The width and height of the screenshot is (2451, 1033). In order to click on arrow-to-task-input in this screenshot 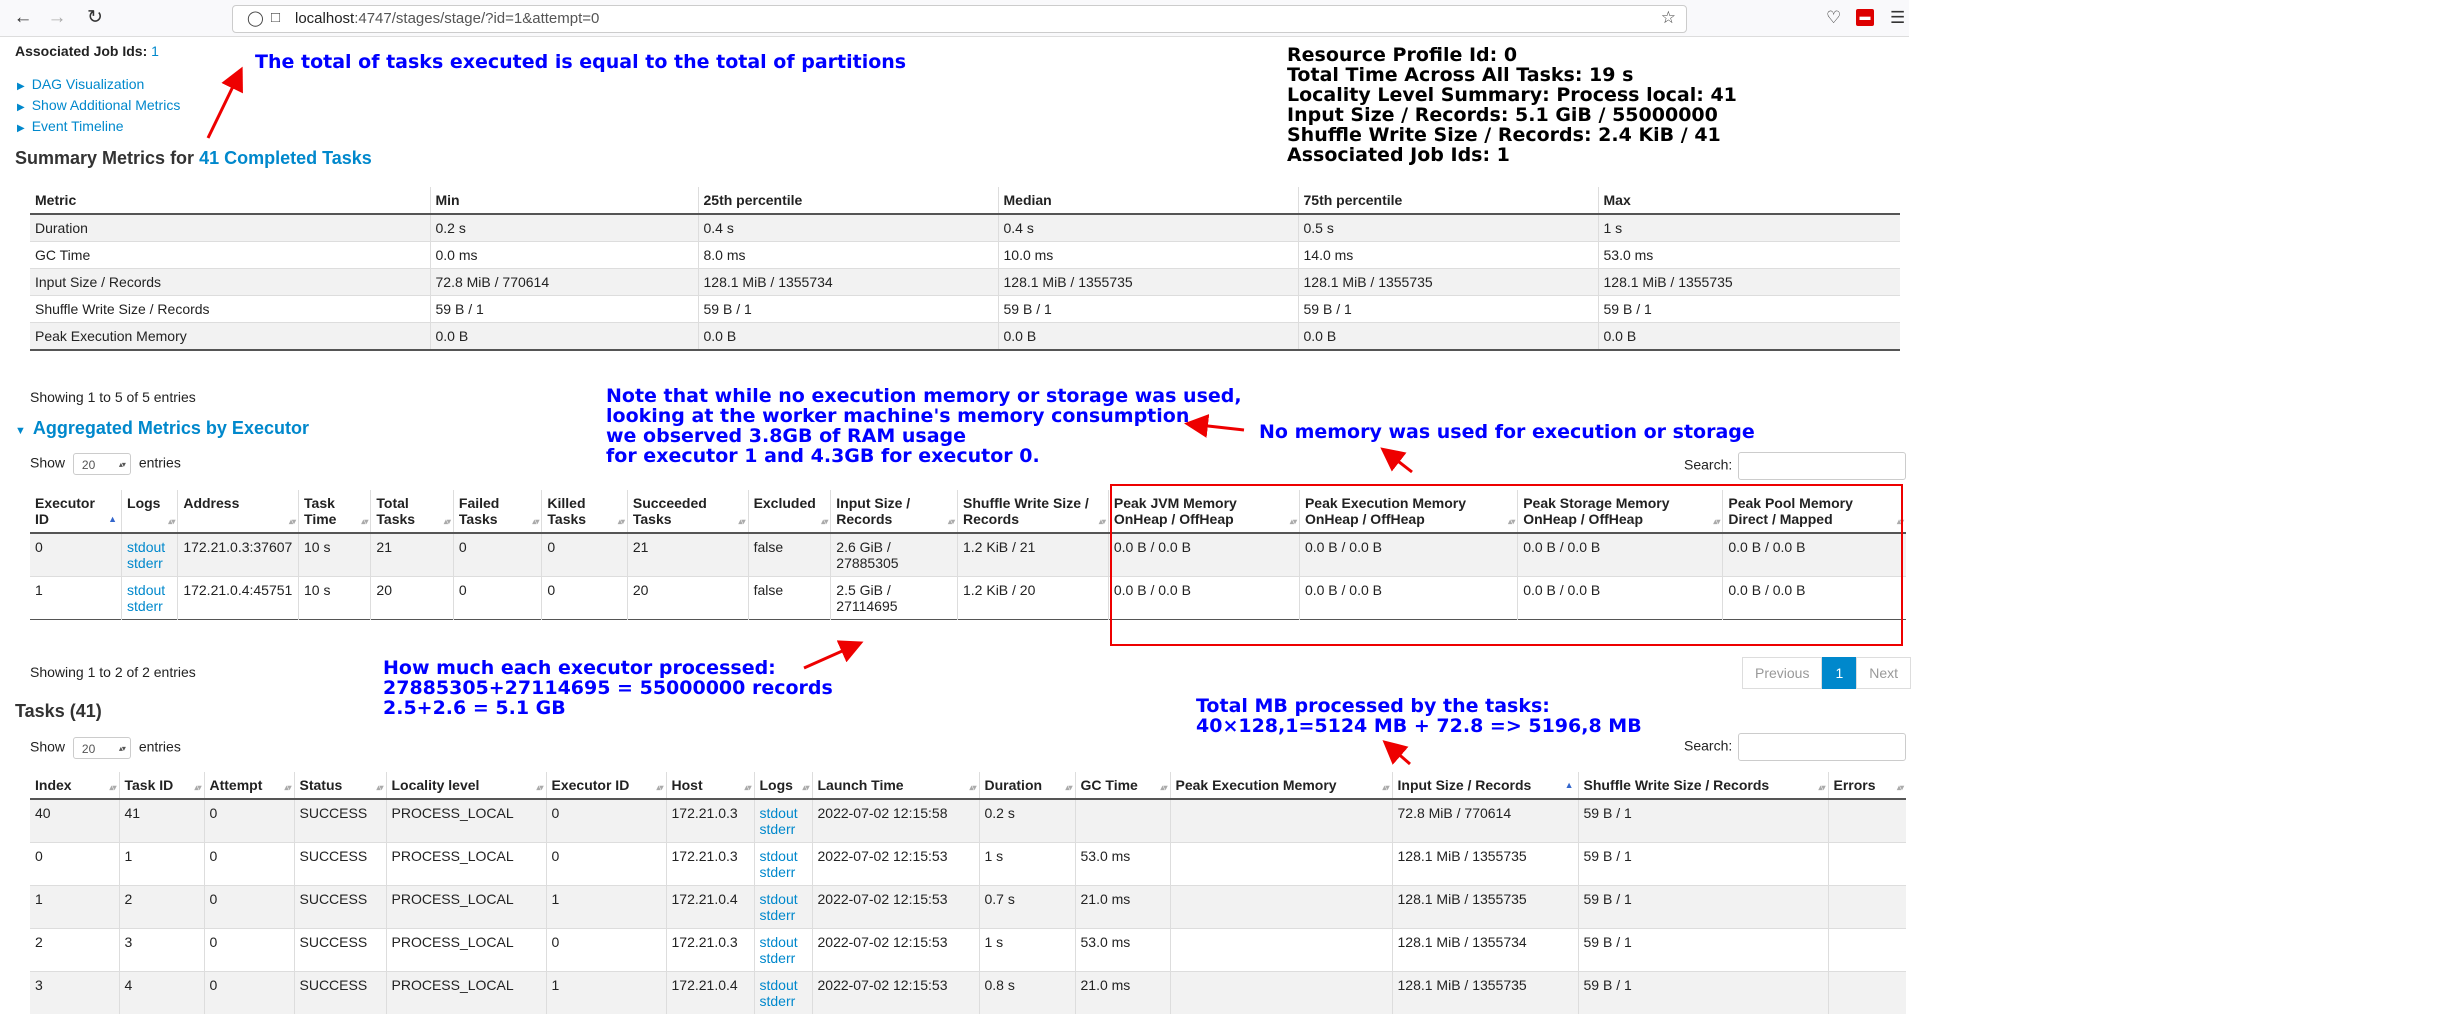, I will do `click(1396, 753)`.